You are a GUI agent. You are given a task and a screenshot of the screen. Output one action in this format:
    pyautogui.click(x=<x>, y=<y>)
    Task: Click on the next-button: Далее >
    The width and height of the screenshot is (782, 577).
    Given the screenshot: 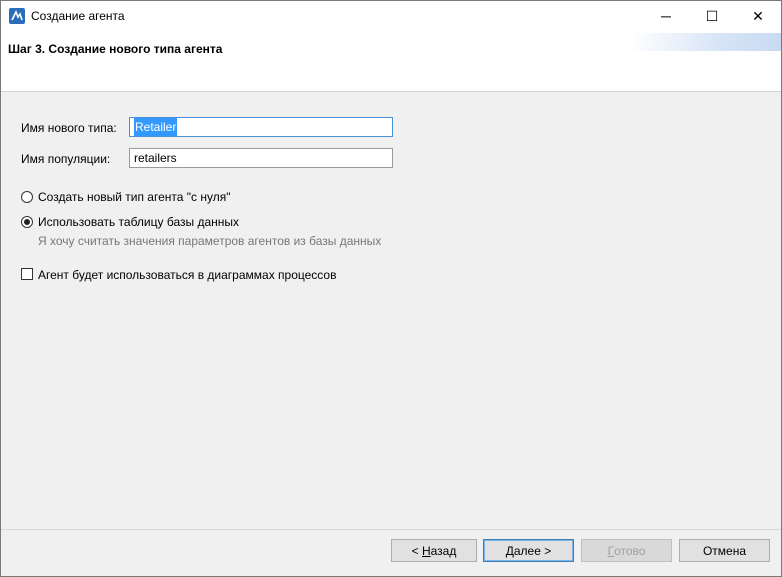 What is the action you would take?
    pyautogui.click(x=528, y=550)
    